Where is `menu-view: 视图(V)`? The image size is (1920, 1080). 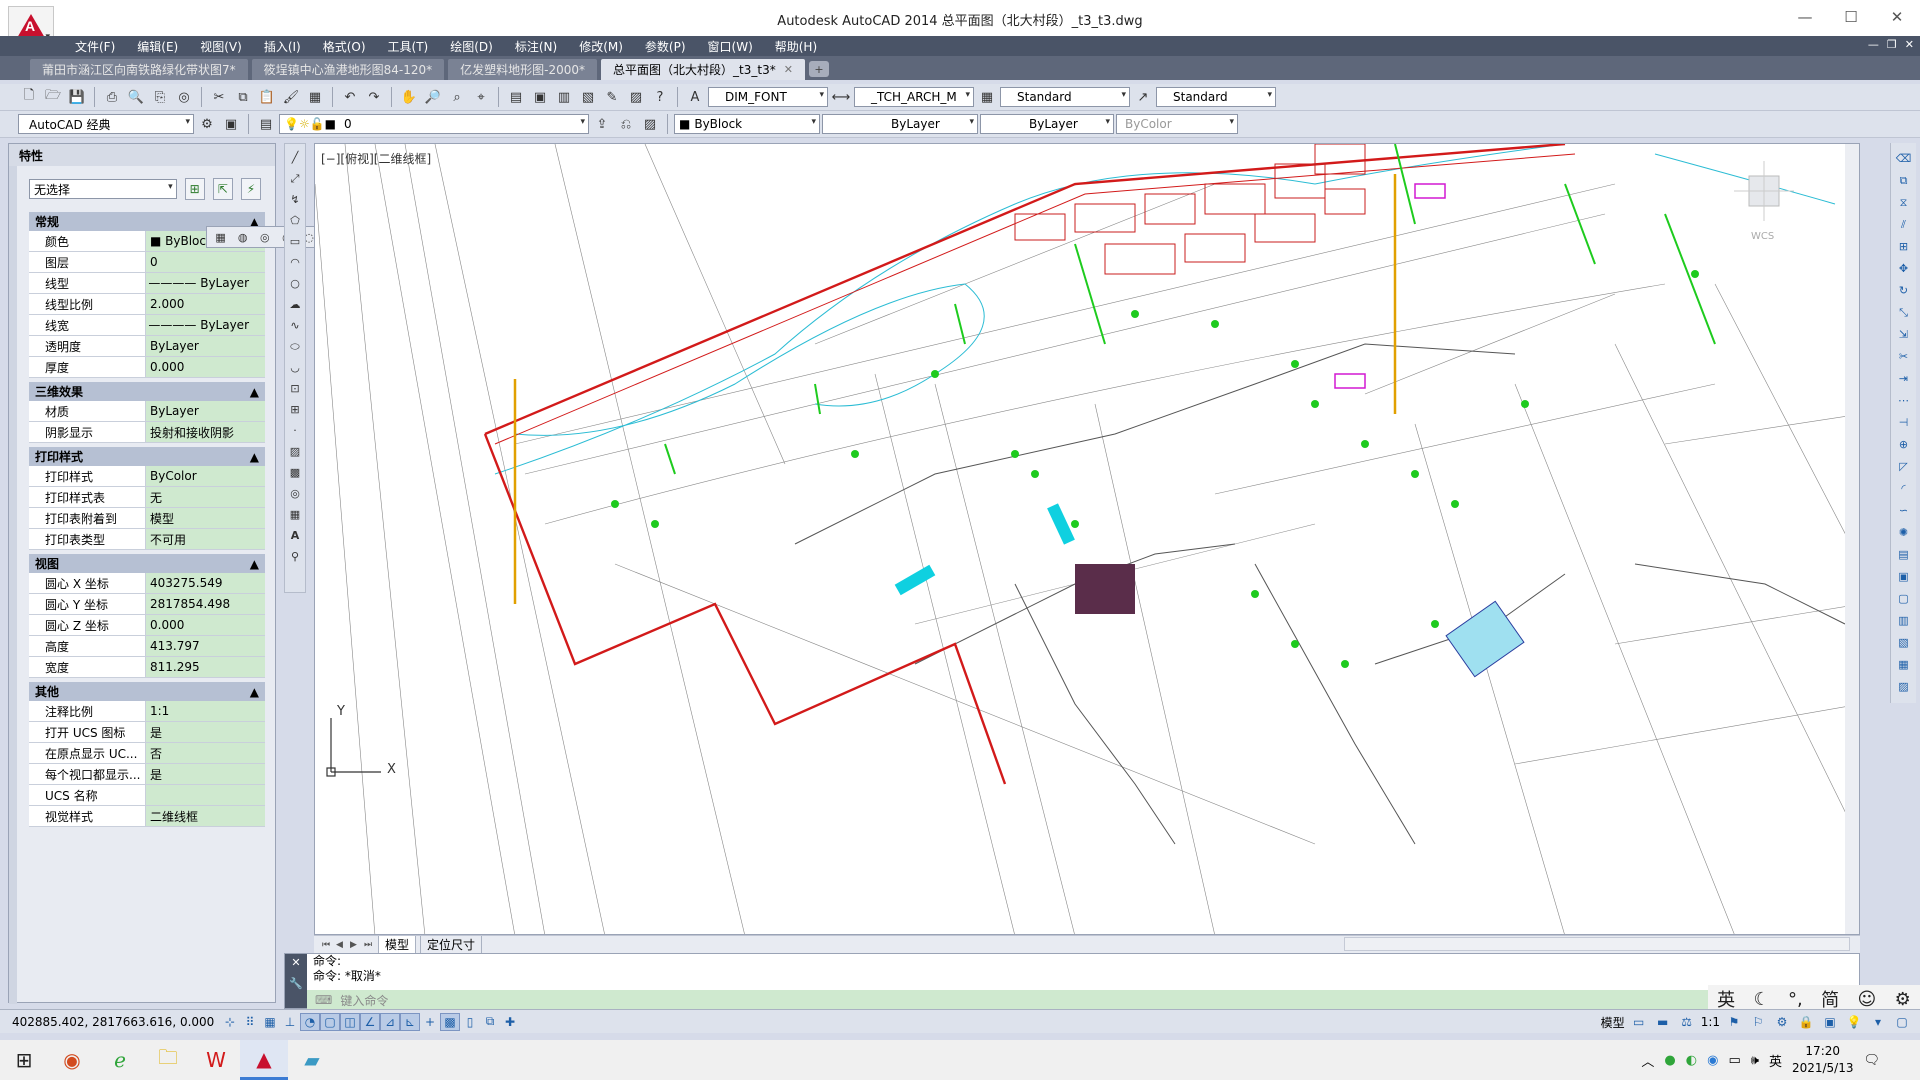 menu-view: 视图(V) is located at coordinates (221, 46).